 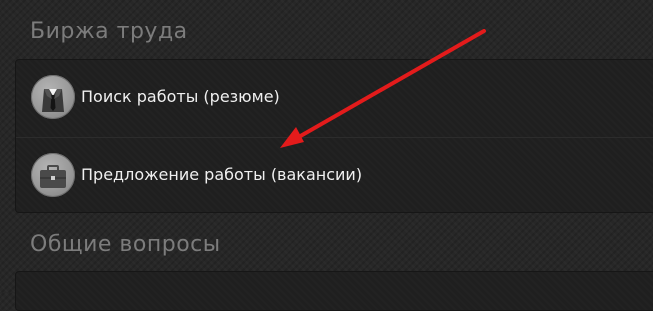 I want to click on job-offer-label: Предложение работы (вакансии), so click(x=222, y=174).